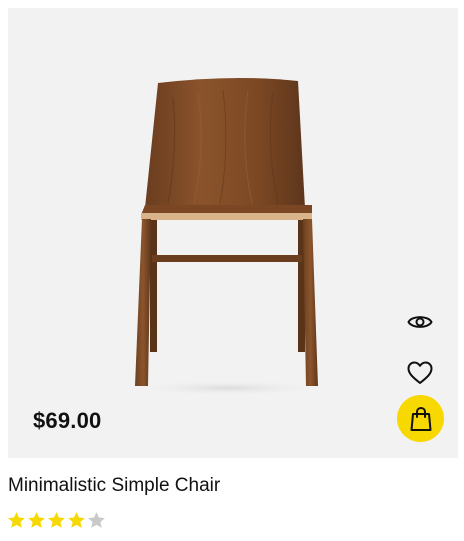  I want to click on add-to-cart-button, so click(420, 418).